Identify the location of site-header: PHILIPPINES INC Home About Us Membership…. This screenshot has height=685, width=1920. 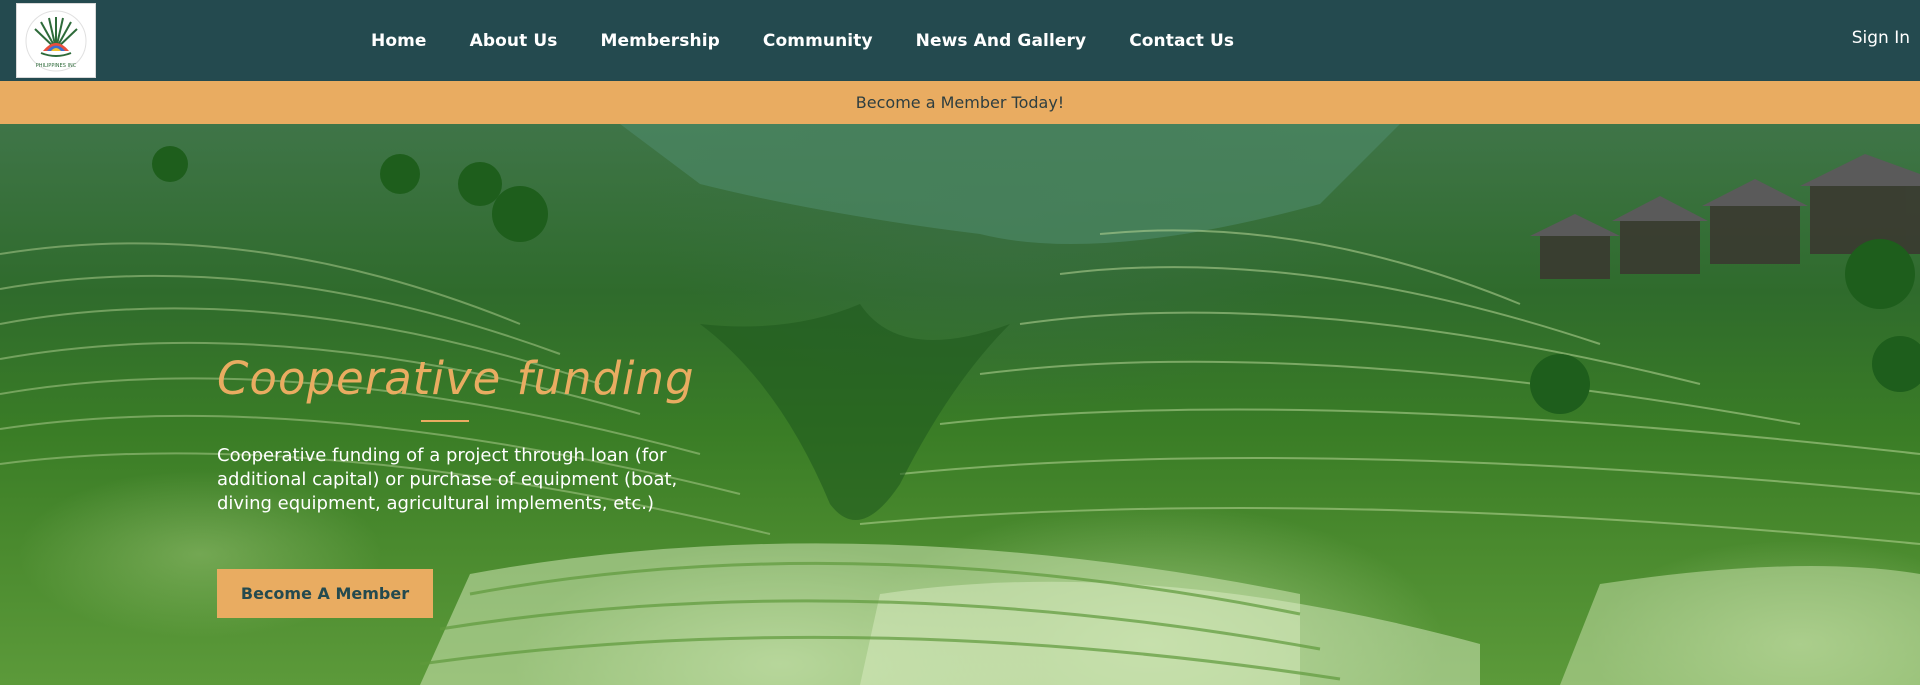
(960, 40).